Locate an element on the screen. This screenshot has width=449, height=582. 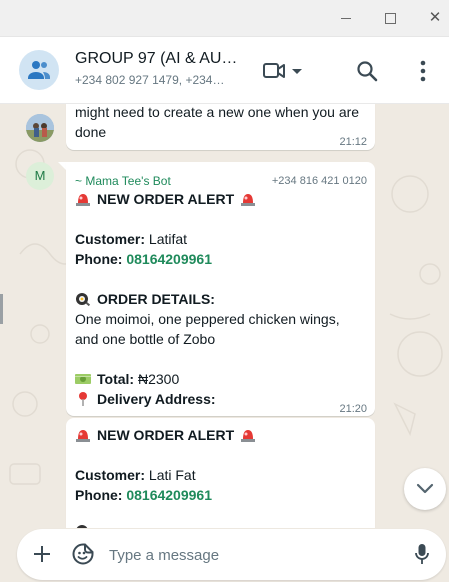
avatar-image is located at coordinates (40, 128).